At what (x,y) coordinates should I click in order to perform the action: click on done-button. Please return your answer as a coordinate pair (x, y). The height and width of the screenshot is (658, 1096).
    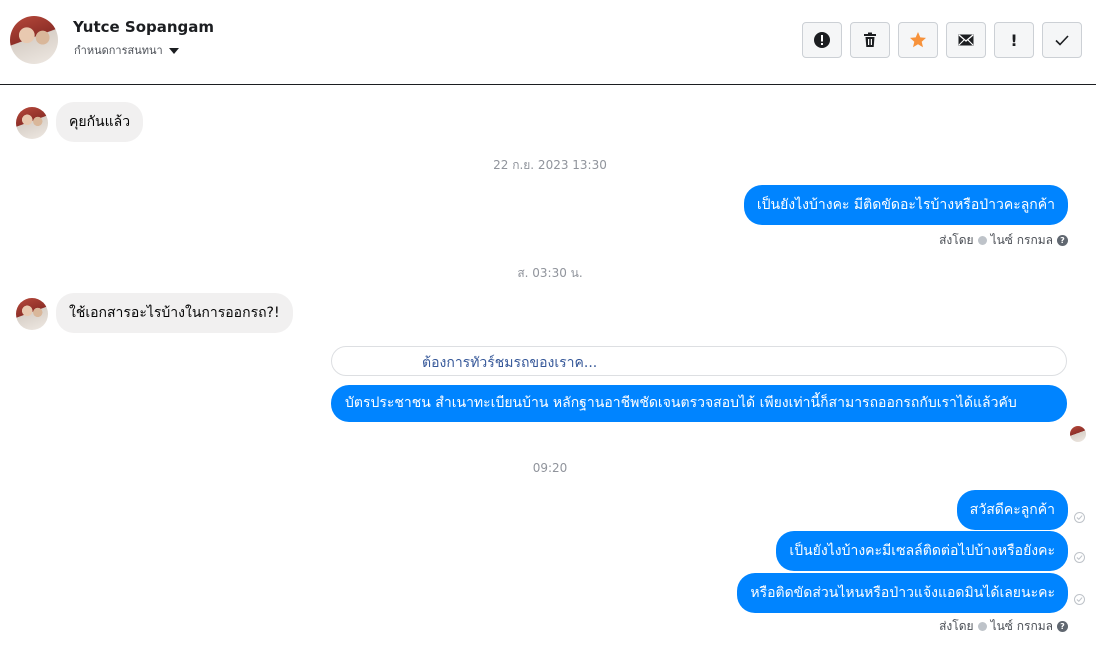
    Looking at the image, I should click on (1062, 40).